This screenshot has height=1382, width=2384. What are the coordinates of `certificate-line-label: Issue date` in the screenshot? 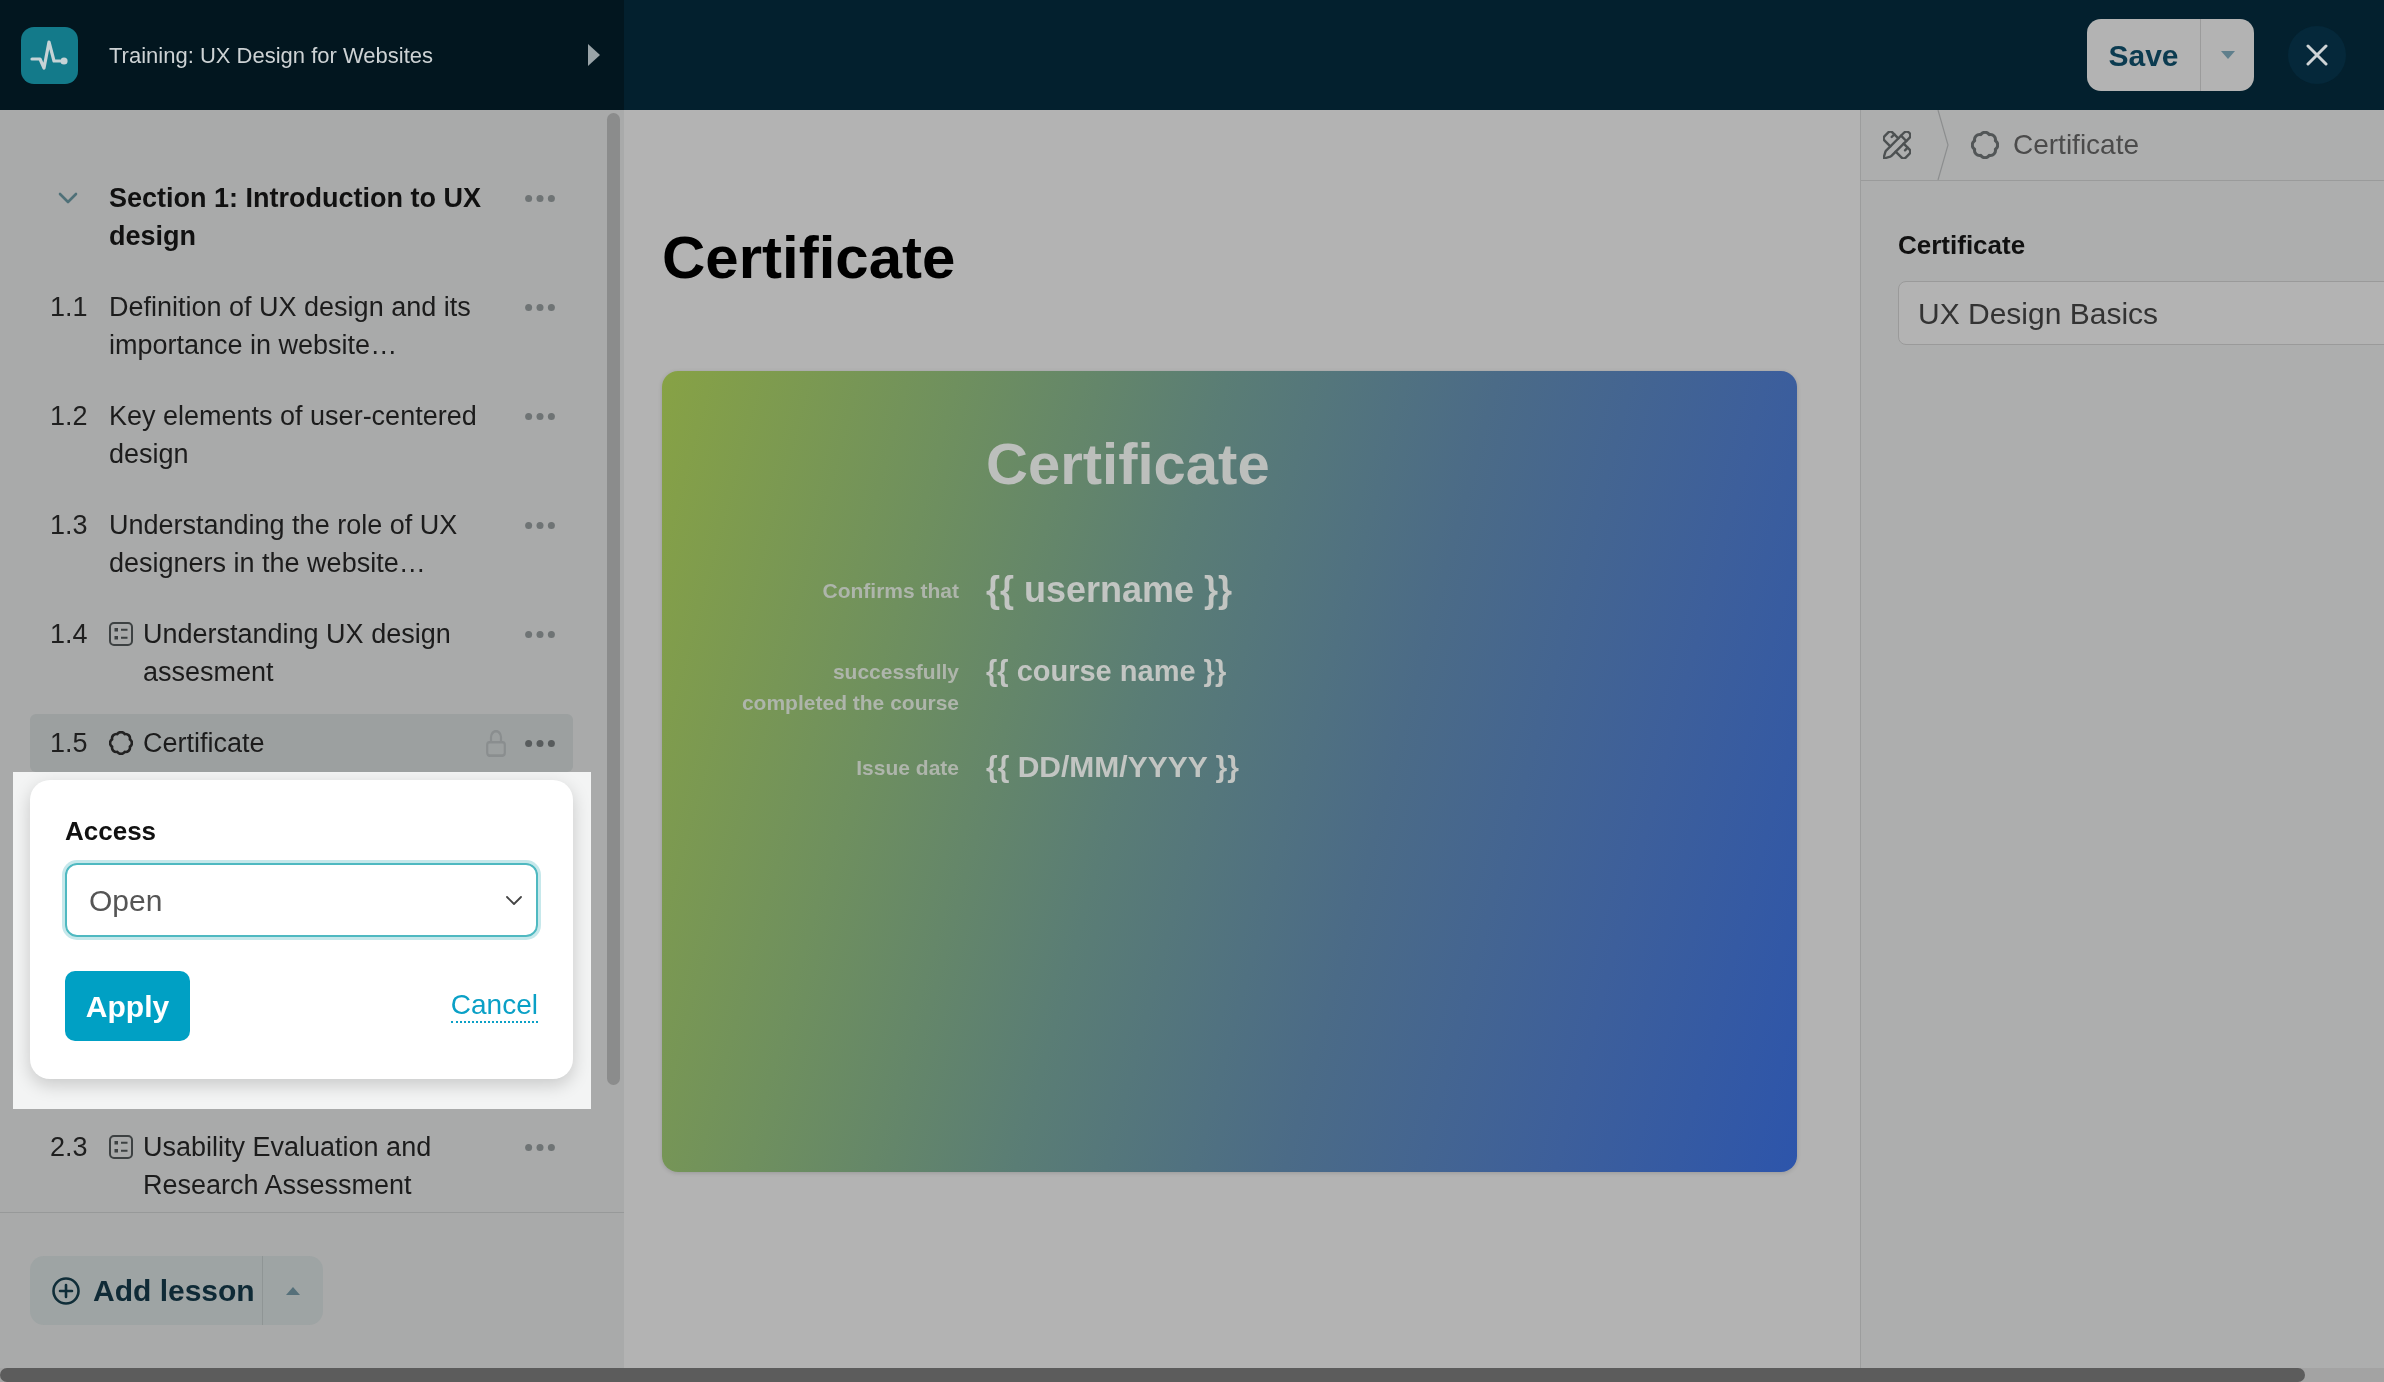 It's located at (907, 768).